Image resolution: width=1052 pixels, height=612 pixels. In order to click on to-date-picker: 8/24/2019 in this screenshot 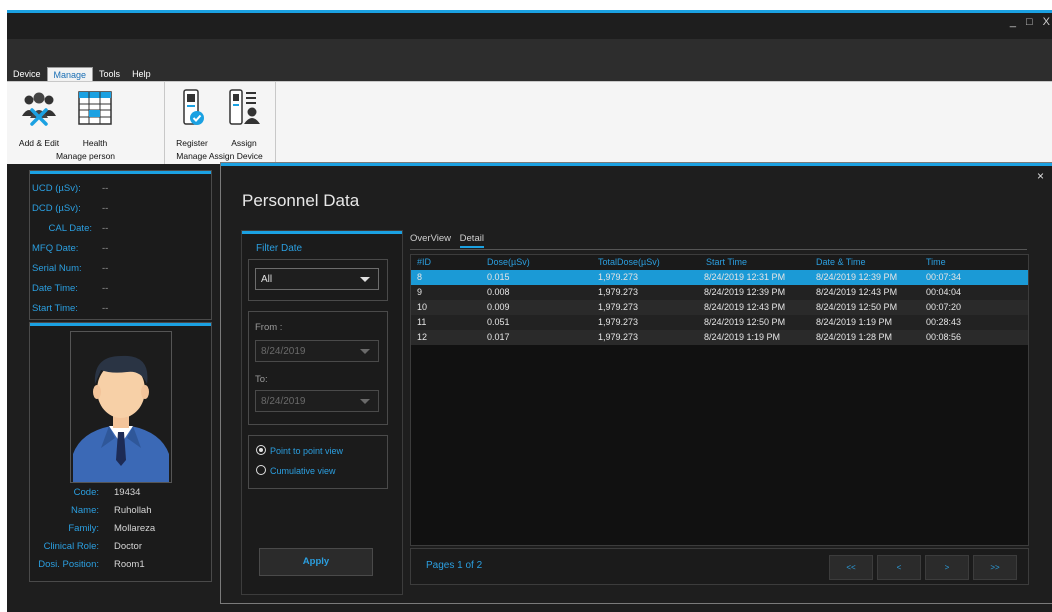, I will do `click(317, 401)`.